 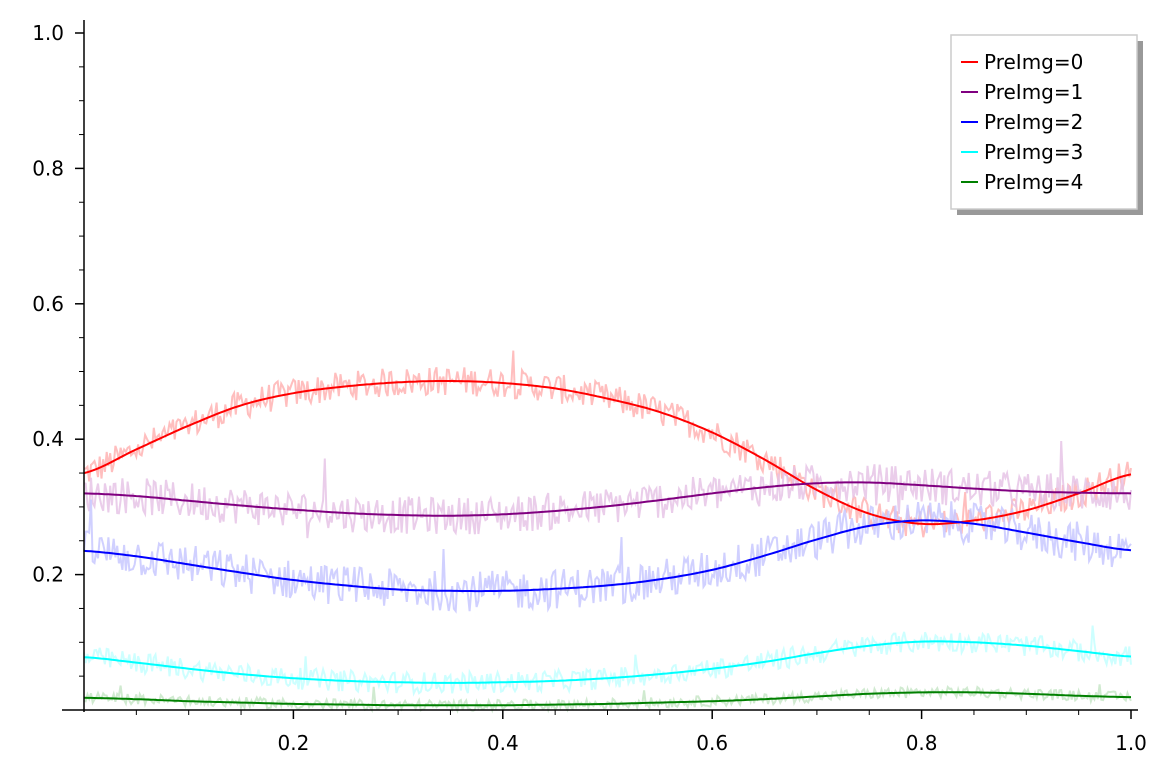 I want to click on legend-label: PreImg=3, so click(x=1033, y=152).